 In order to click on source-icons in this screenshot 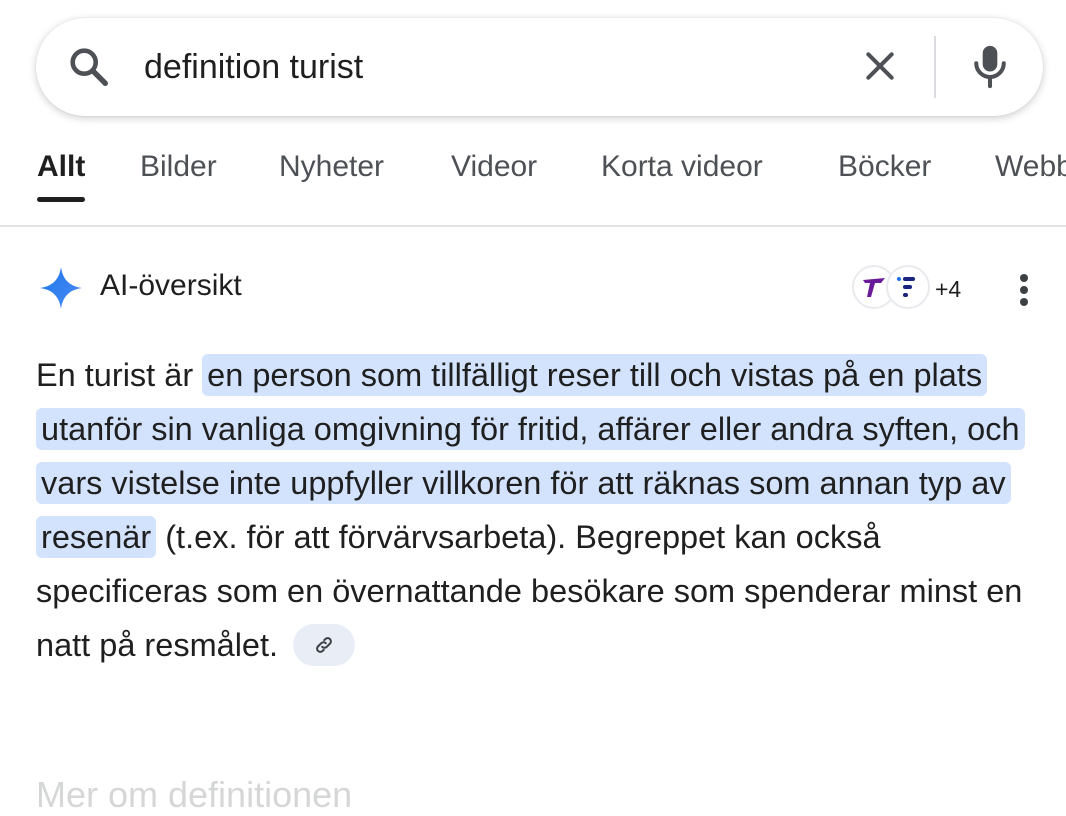, I will do `click(892, 288)`.